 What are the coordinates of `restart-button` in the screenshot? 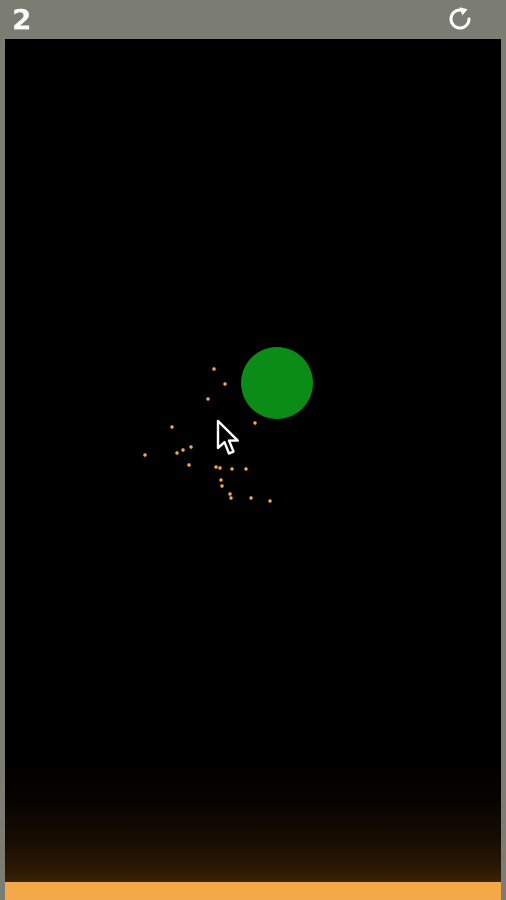 It's located at (460, 19).